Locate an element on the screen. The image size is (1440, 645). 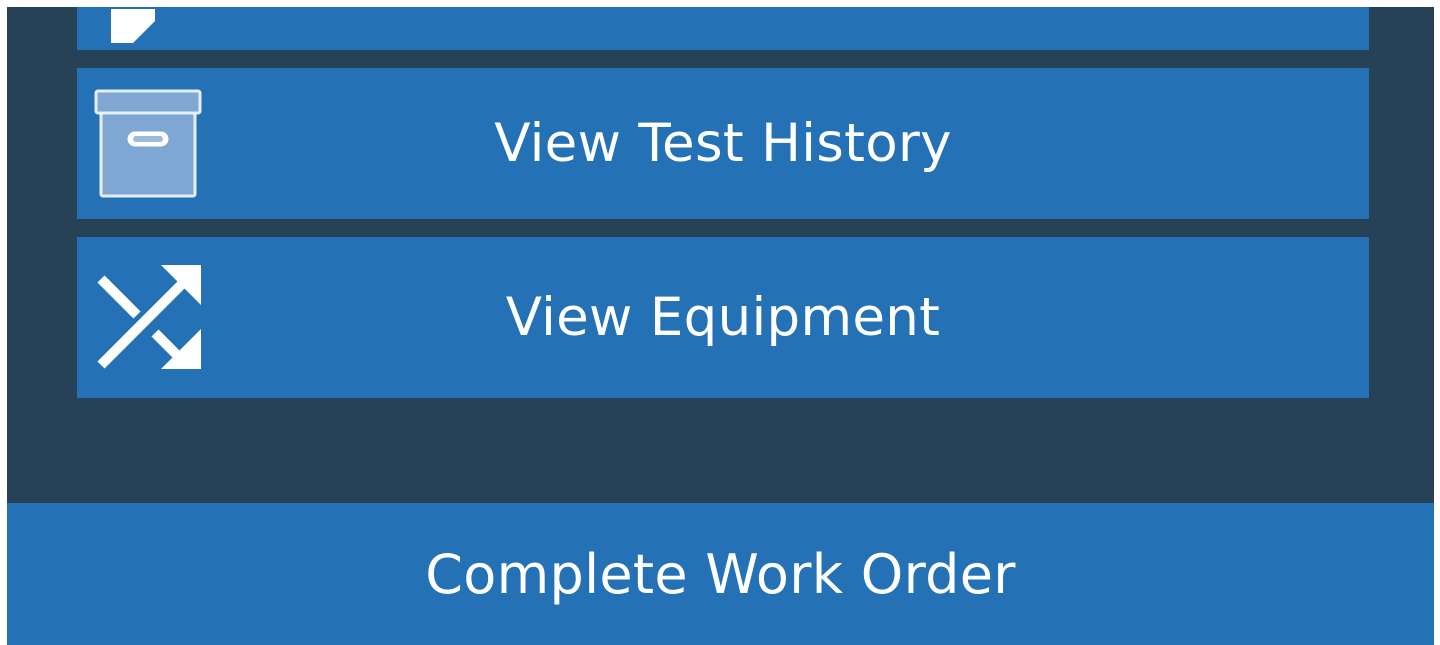
complete-work-order-label: Complete Work Order is located at coordinates (720, 574).